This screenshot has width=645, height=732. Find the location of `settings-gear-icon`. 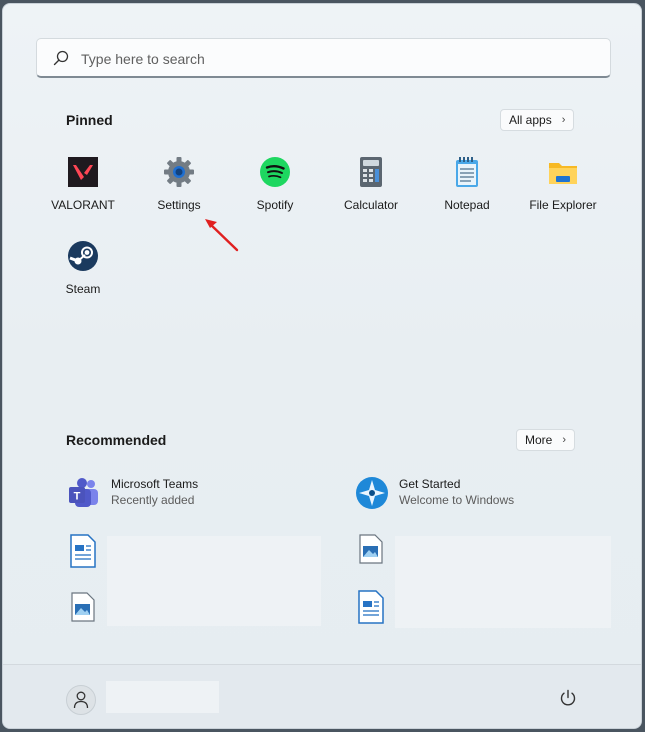

settings-gear-icon is located at coordinates (179, 172).